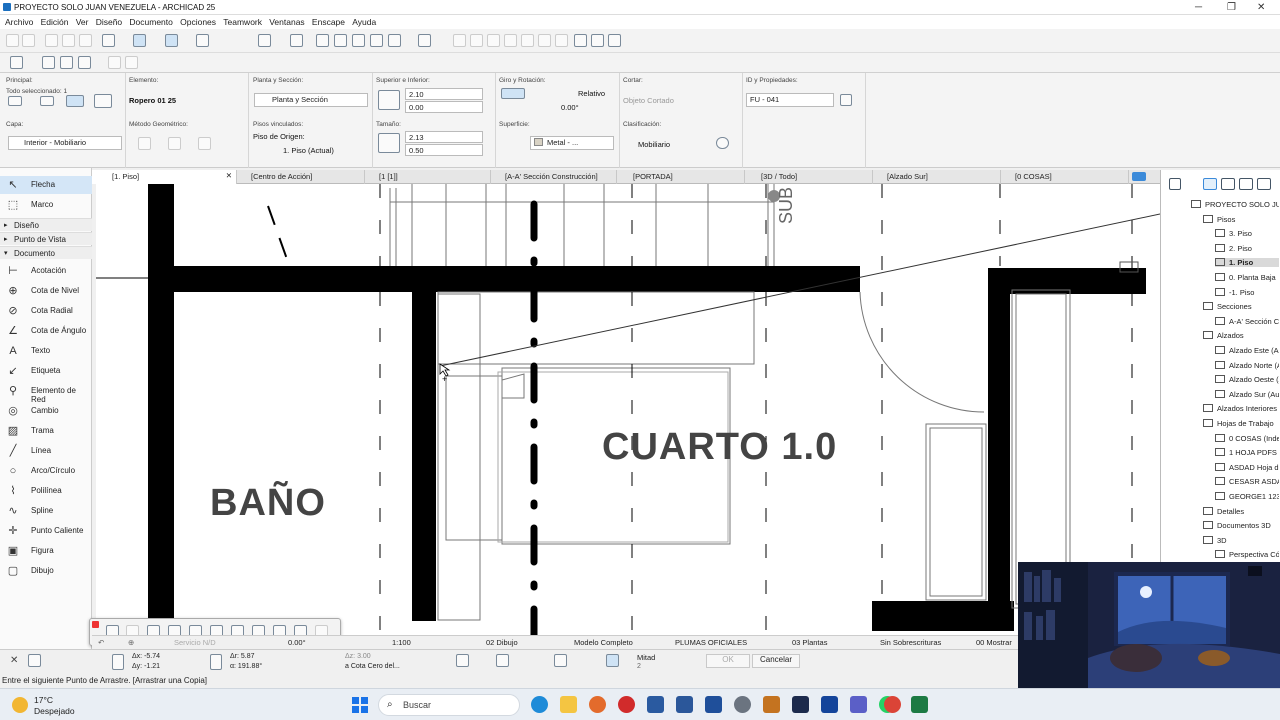 The height and width of the screenshot is (720, 1280). I want to click on view-3d-icon, so click(394, 40).